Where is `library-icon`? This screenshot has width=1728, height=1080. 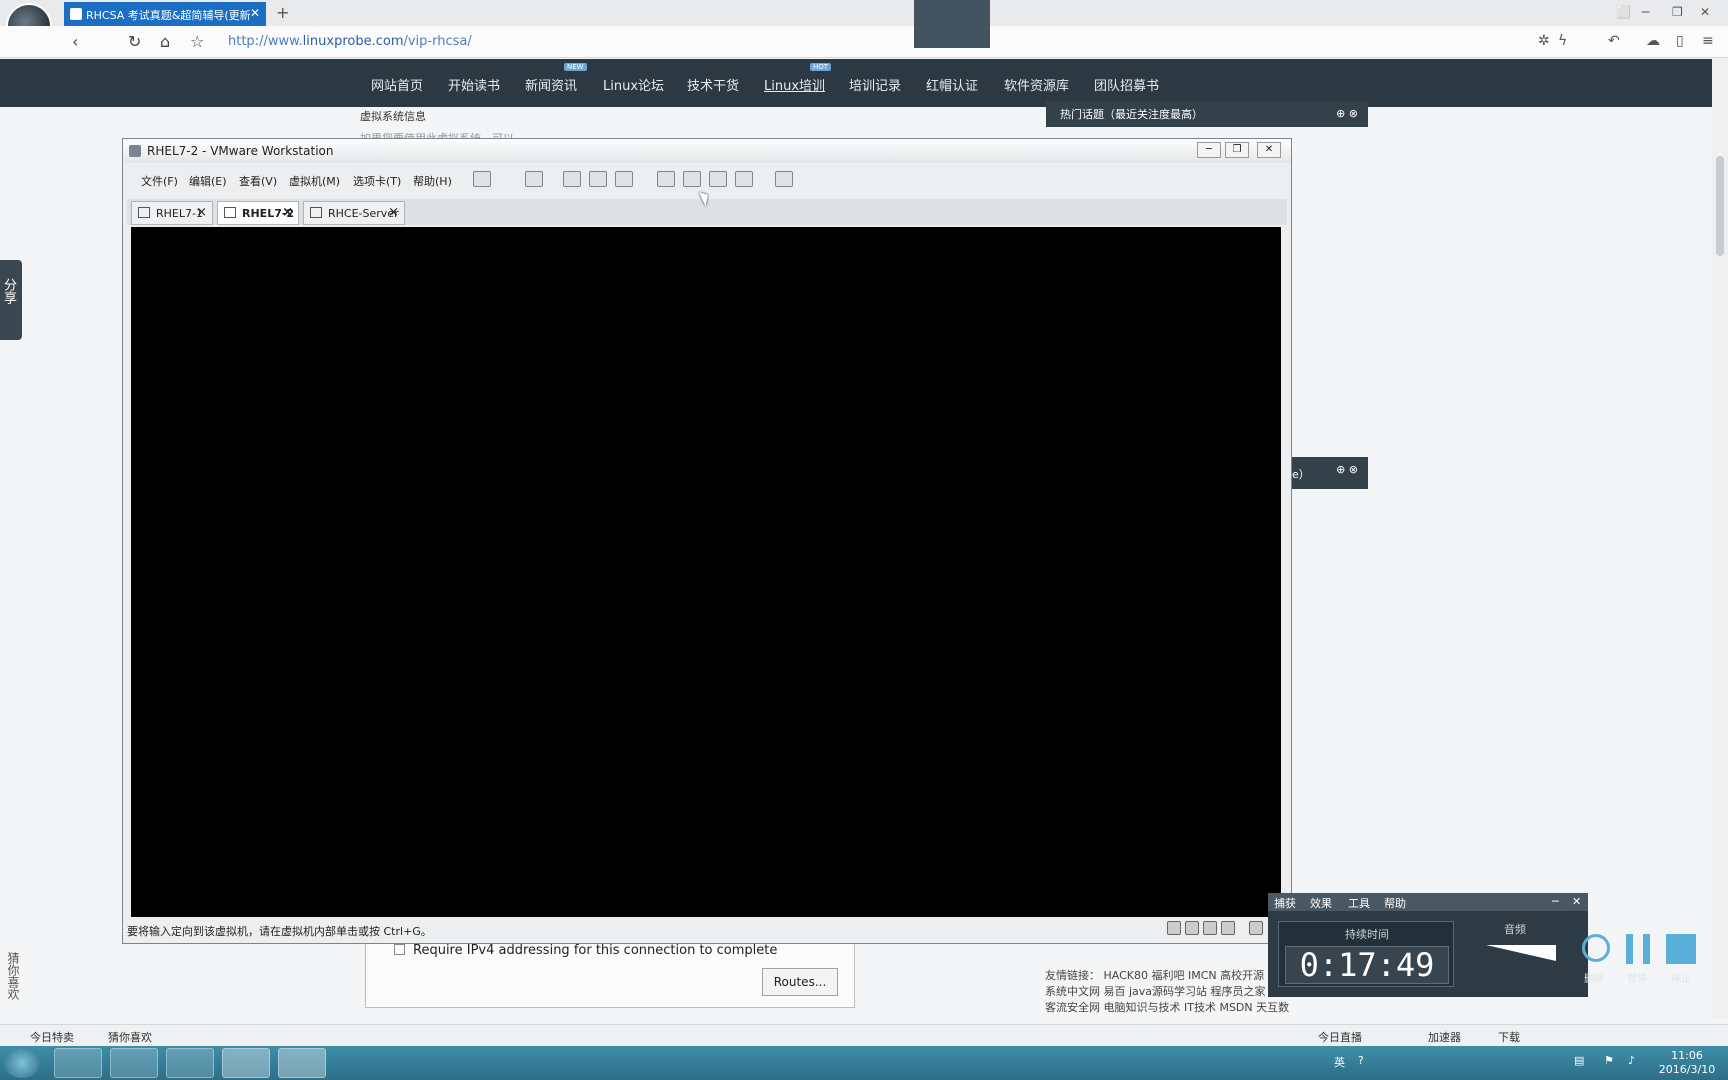 library-icon is located at coordinates (666, 179).